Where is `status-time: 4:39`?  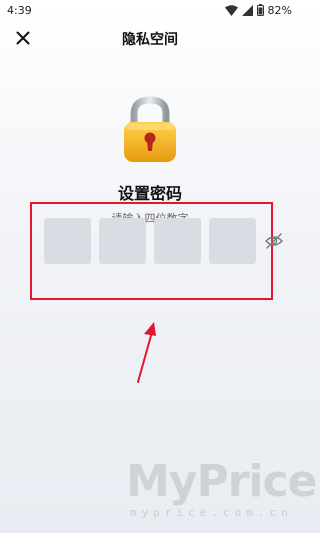 status-time: 4:39 is located at coordinates (19, 10).